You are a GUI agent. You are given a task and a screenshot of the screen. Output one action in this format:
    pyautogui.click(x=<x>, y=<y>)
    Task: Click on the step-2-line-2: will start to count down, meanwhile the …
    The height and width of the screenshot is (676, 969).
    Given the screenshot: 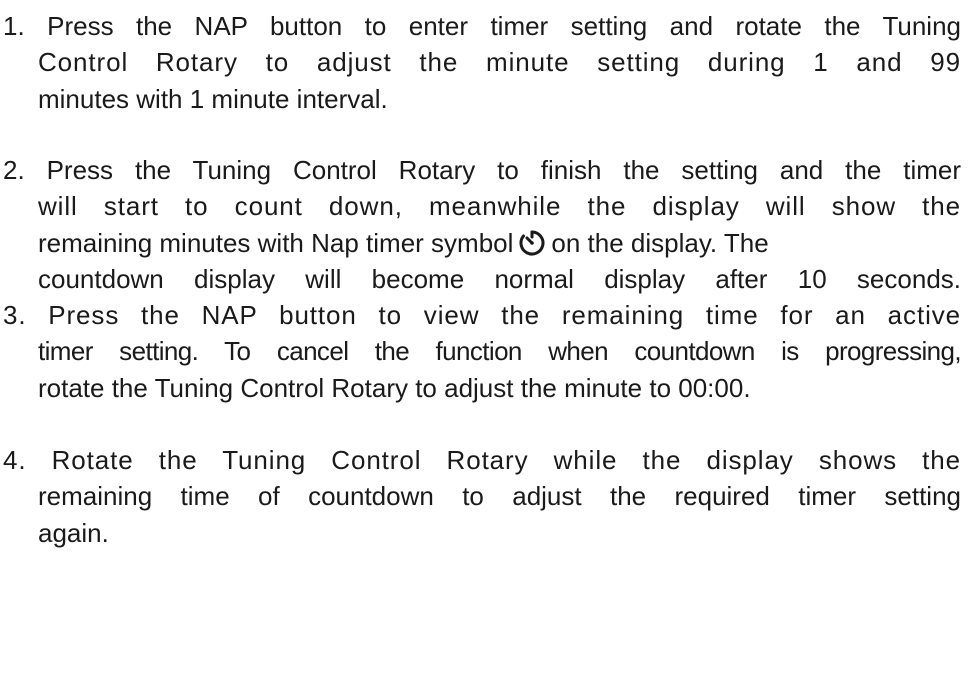 What is the action you would take?
    pyautogui.click(x=499, y=206)
    